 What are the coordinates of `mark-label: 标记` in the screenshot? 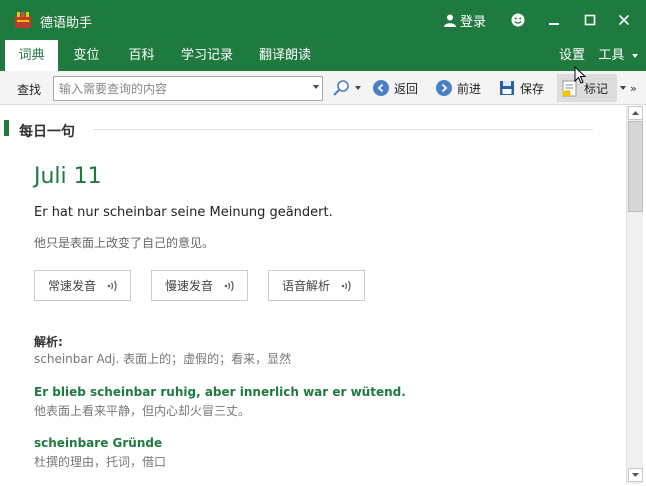 It's located at (596, 88).